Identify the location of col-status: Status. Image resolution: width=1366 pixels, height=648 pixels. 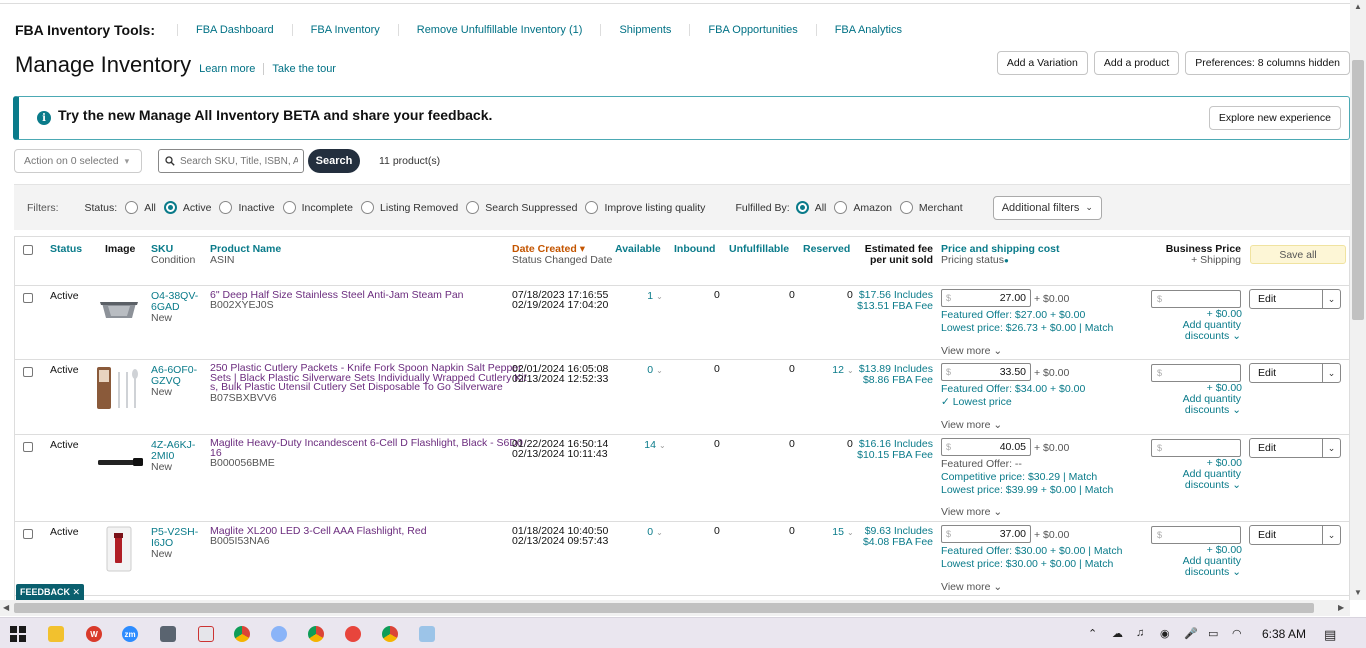
(66, 249).